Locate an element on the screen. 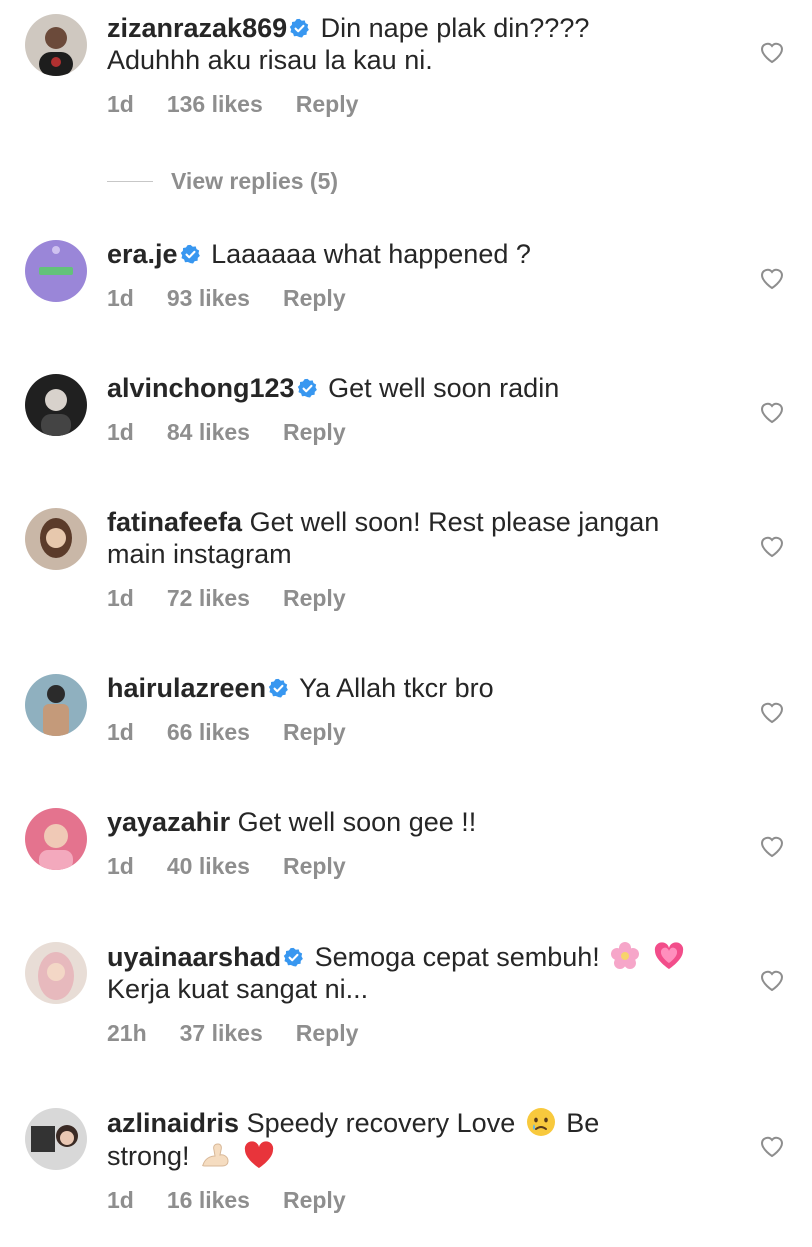  comment-likes: 66 likes is located at coordinates (208, 732).